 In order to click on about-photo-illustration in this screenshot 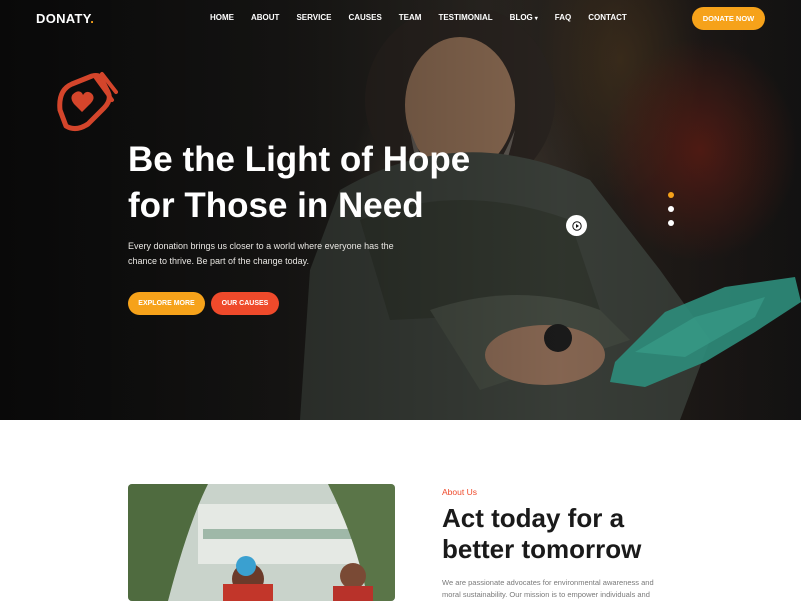, I will do `click(261, 542)`.